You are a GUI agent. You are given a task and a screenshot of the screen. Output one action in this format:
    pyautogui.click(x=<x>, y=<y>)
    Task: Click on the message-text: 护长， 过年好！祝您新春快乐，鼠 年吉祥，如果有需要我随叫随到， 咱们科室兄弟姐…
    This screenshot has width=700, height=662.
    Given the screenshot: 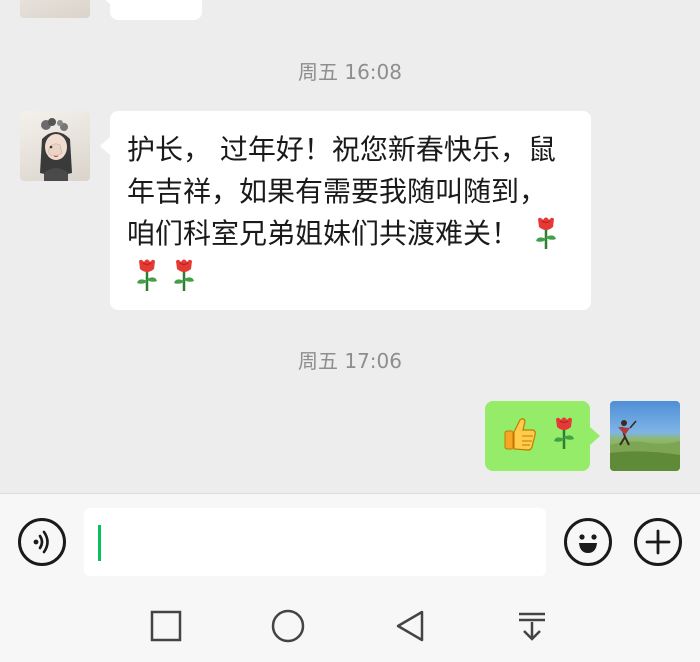 What is the action you would take?
    pyautogui.click(x=341, y=191)
    